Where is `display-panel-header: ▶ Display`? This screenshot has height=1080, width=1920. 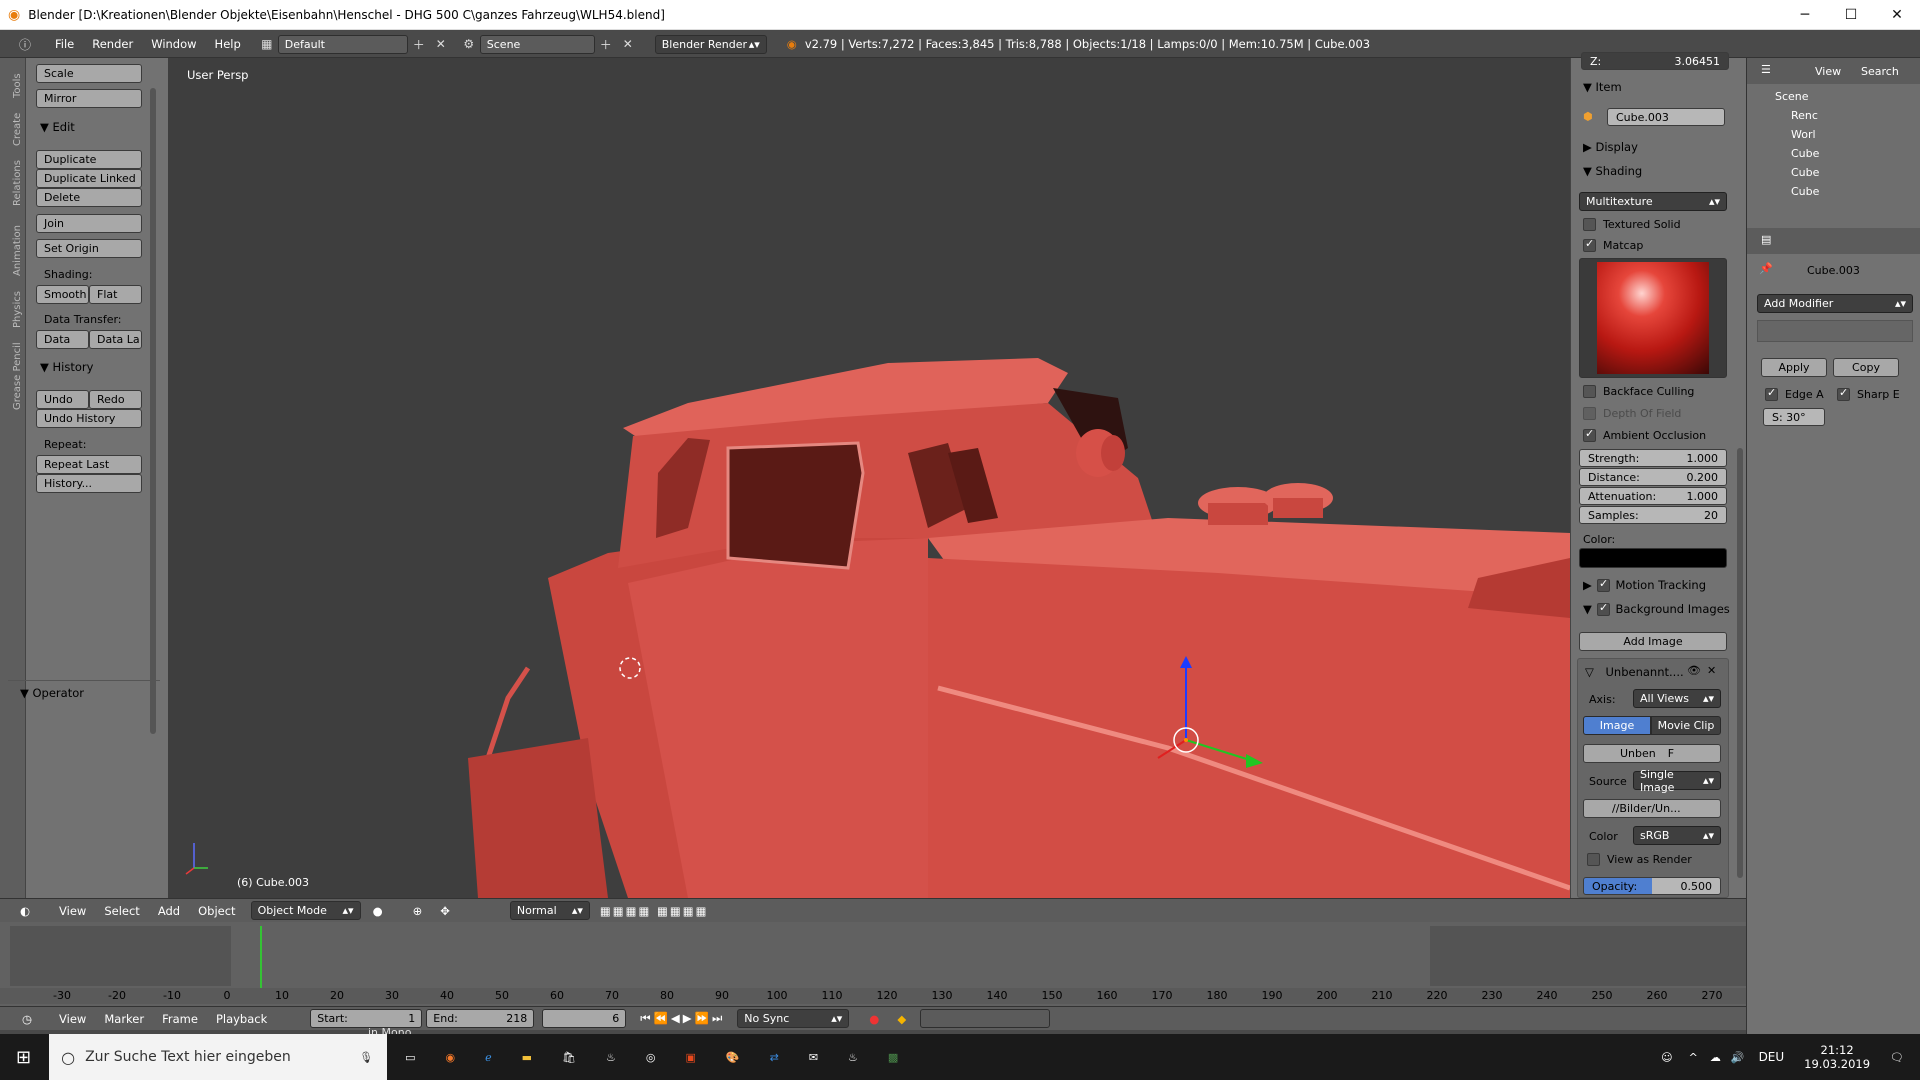
display-panel-header: ▶ Display is located at coordinates (1610, 147).